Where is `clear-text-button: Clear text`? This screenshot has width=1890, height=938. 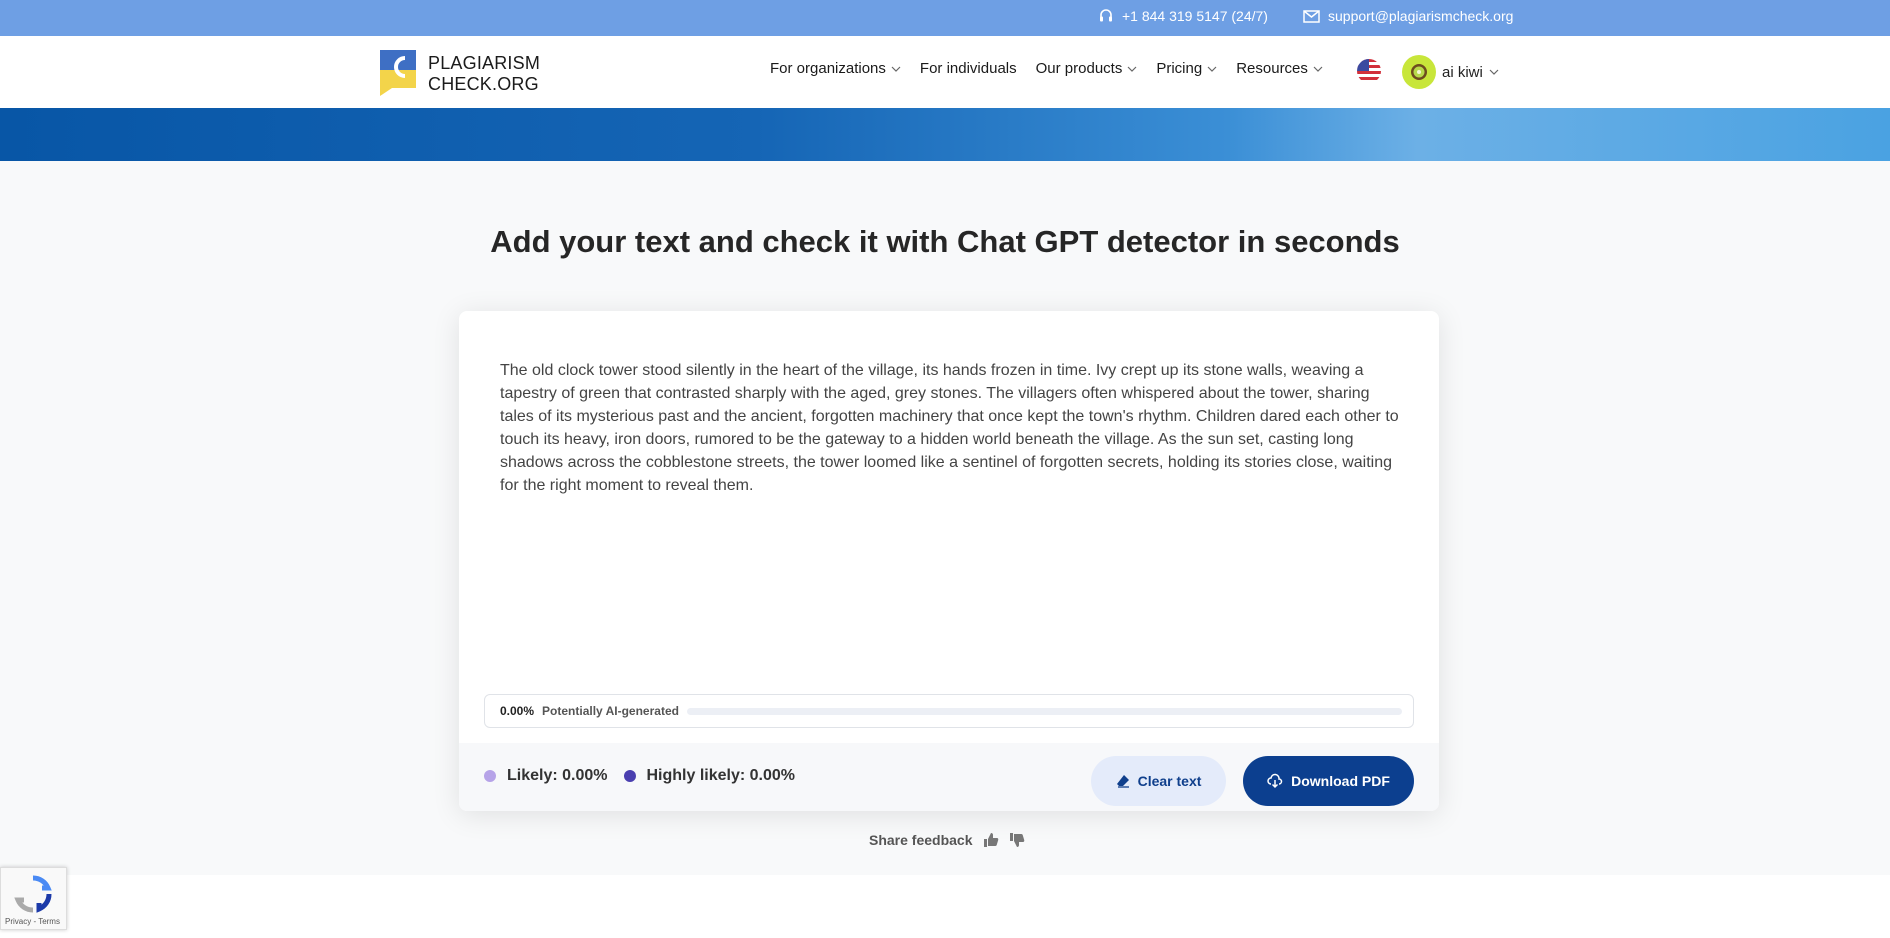 clear-text-button: Clear text is located at coordinates (1158, 781).